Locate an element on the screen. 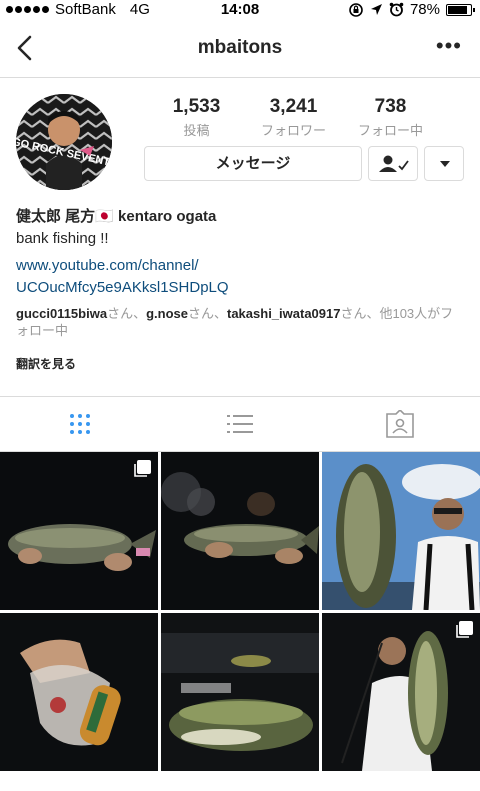  location-icon is located at coordinates (376, 9).